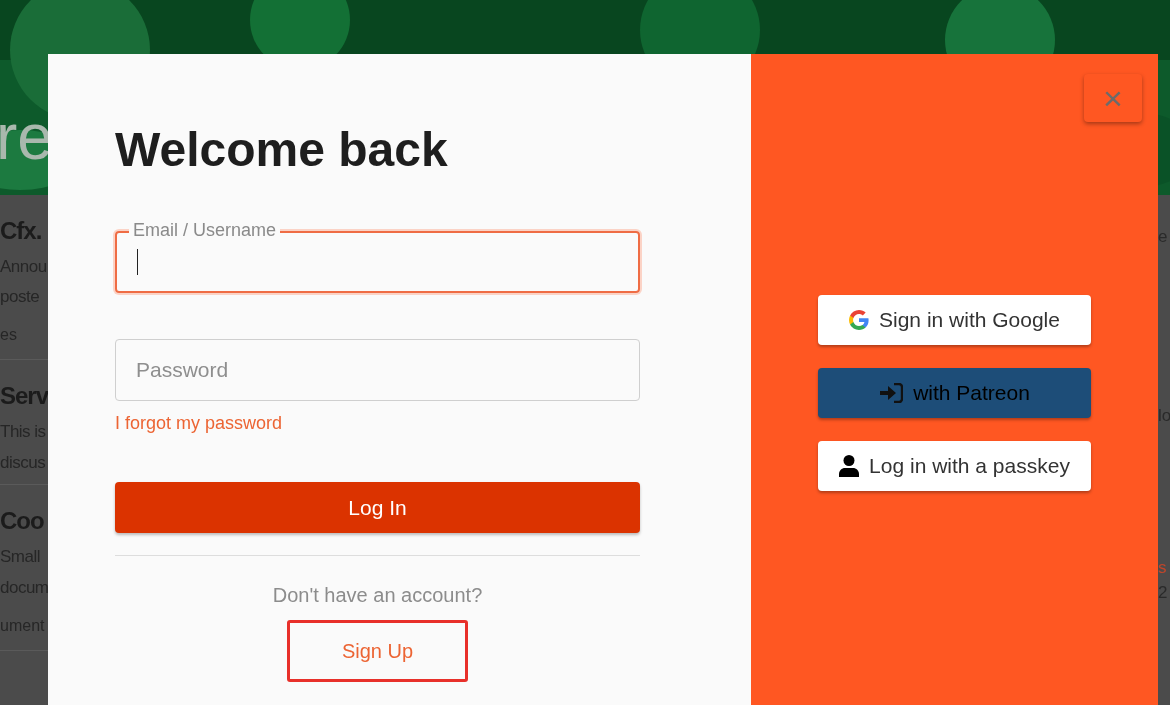 This screenshot has width=1170, height=705. I want to click on passkey-login-button: Log in with a passkey, so click(954, 466).